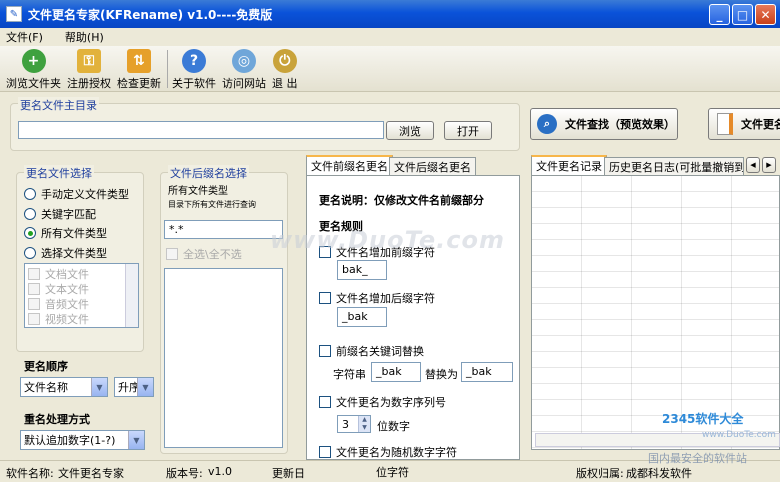 The width and height of the screenshot is (780, 482). I want to click on suffix-input: *.*, so click(223, 229).